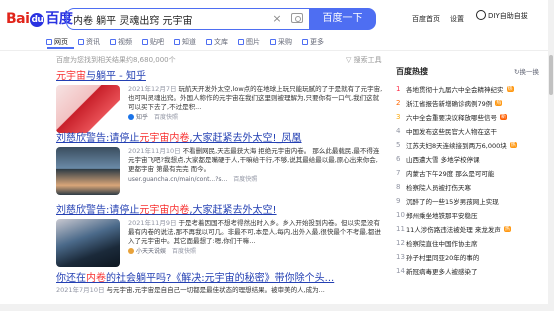  What do you see at coordinates (453, 230) in the screenshot?
I see `hot-item-text: 11人涉伤路违法被处理 来龙发声` at bounding box center [453, 230].